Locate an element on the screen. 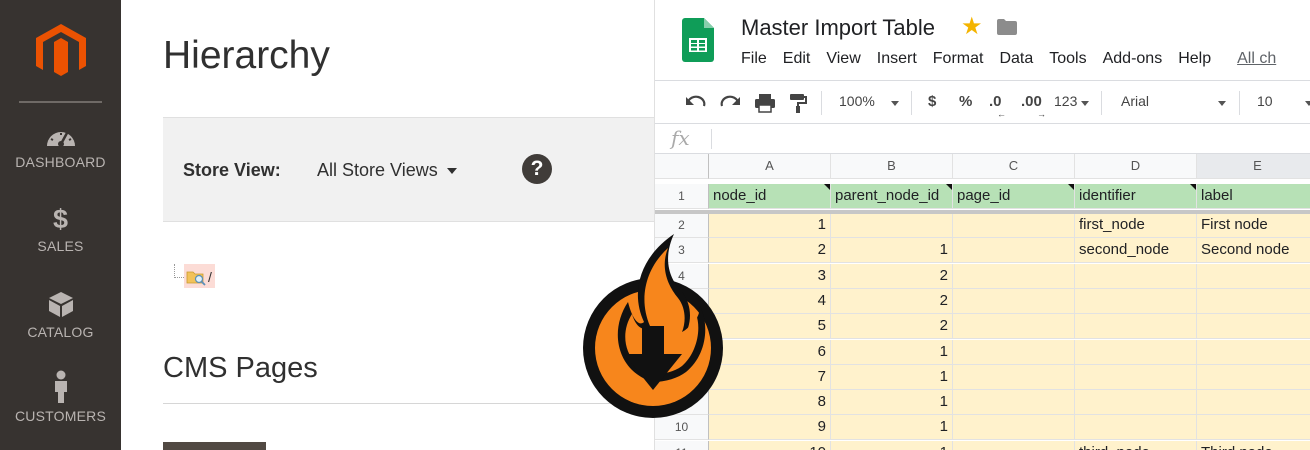 The width and height of the screenshot is (1310, 450). column-header: B is located at coordinates (892, 166).